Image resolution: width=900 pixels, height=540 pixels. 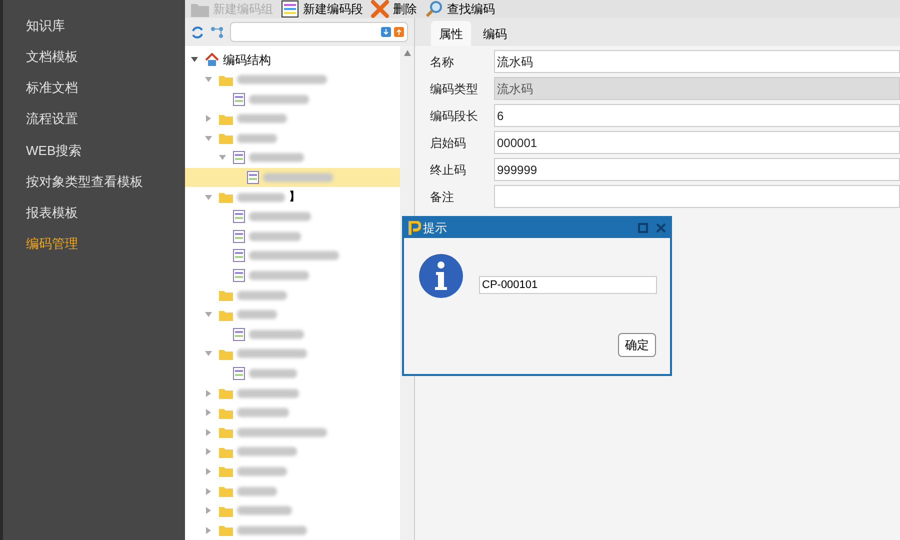 I want to click on delete-icon, so click(x=380, y=9).